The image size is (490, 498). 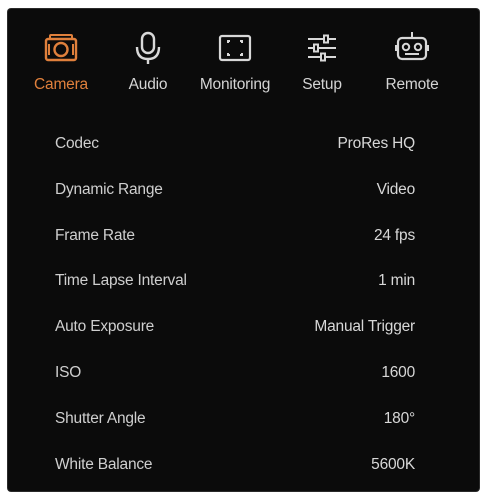 I want to click on tab-label: Audio, so click(x=148, y=84).